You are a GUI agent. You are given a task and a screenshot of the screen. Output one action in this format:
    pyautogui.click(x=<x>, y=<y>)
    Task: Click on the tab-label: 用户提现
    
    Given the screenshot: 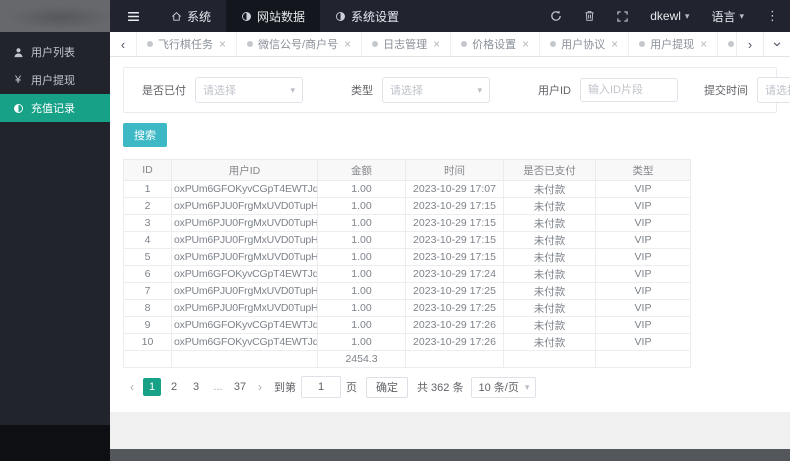 What is the action you would take?
    pyautogui.click(x=672, y=45)
    